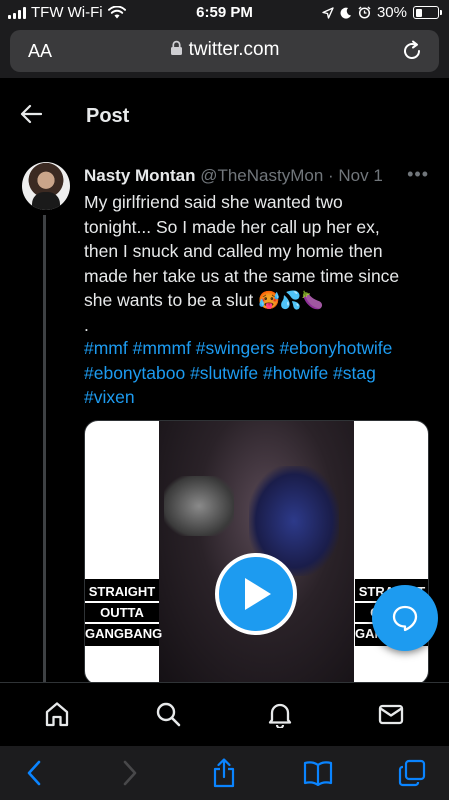  I want to click on tweet-text-line: ., so click(86, 324).